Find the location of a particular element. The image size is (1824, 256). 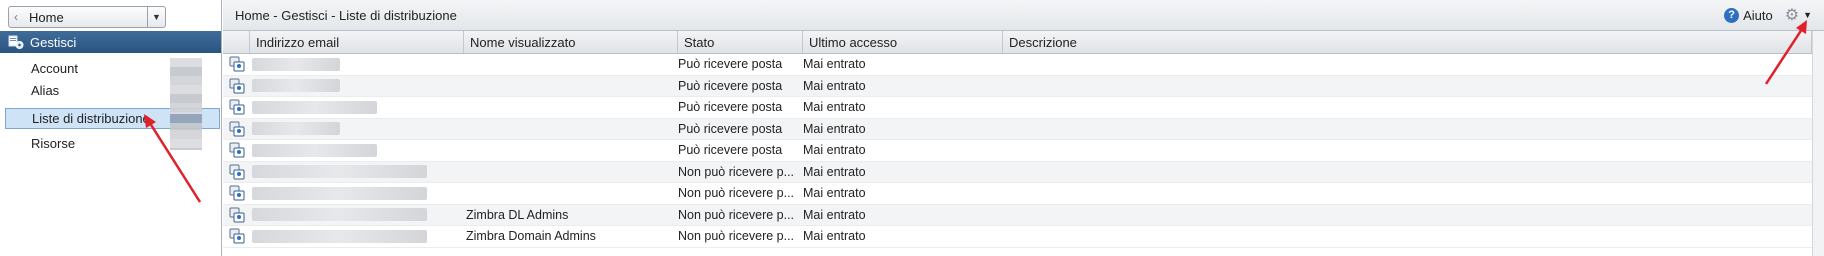

breadcrumb: Home - Gestisci - Liste di distribuzione is located at coordinates (346, 15).